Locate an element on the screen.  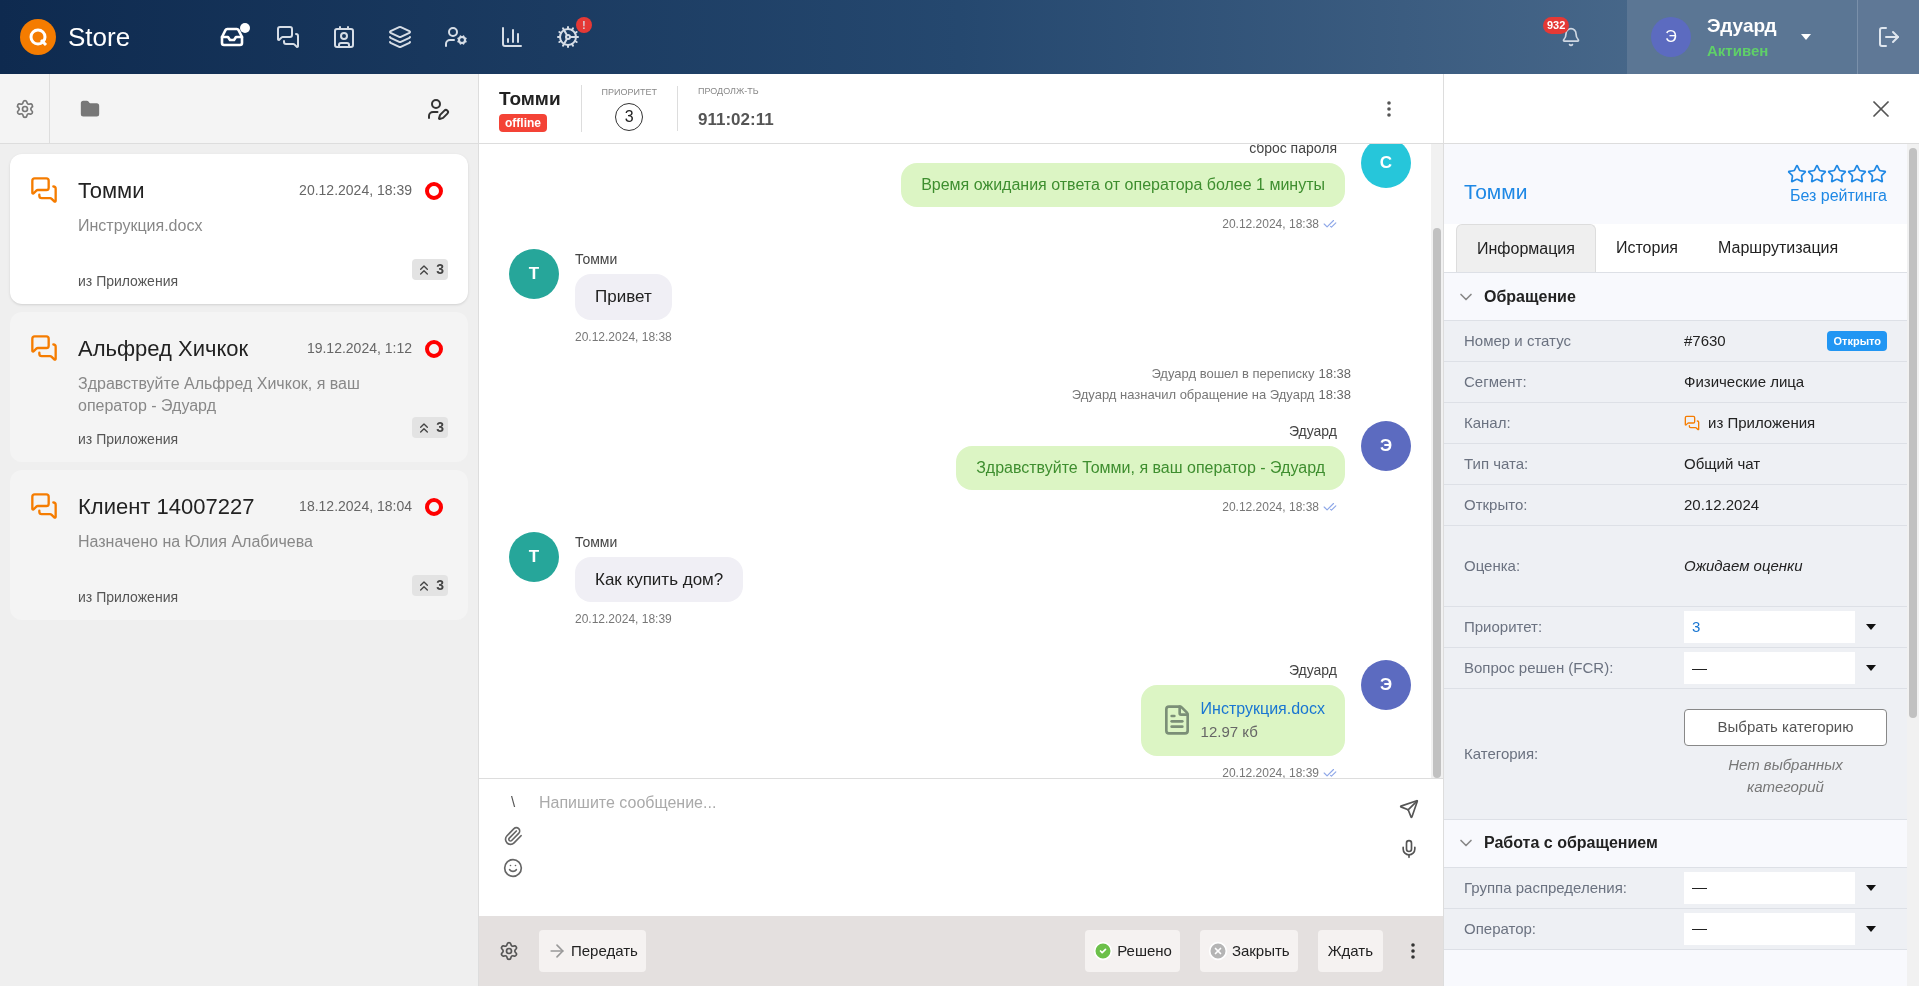
microphone-icon is located at coordinates (1409, 849).